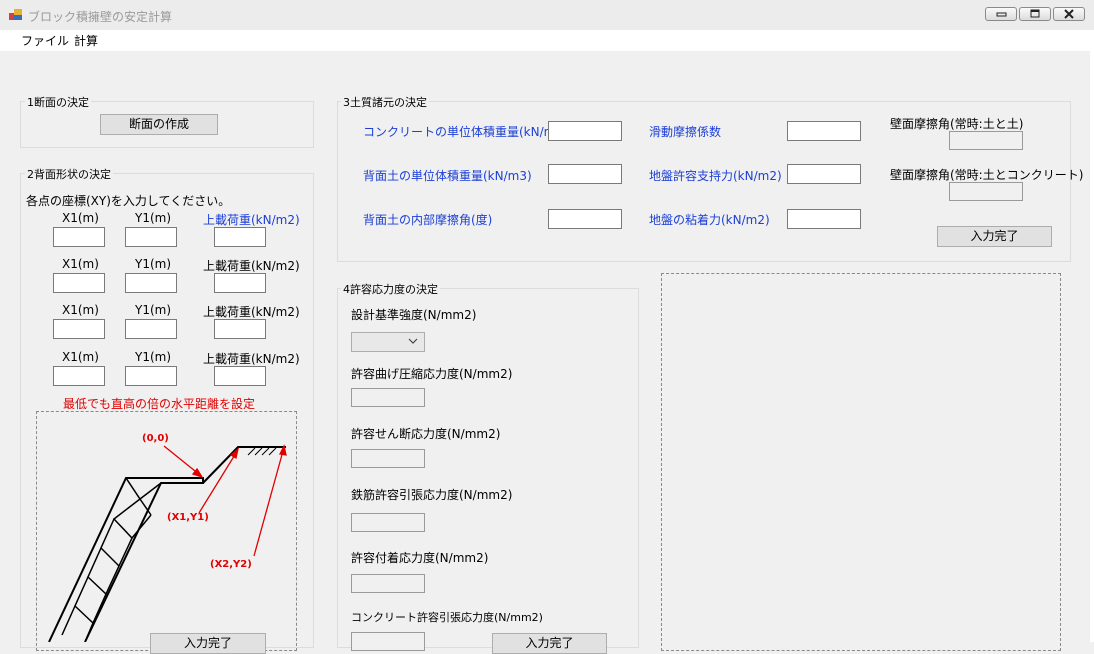  Describe the element at coordinates (208, 643) in the screenshot. I see `section2-done-button: 入力完了` at that location.